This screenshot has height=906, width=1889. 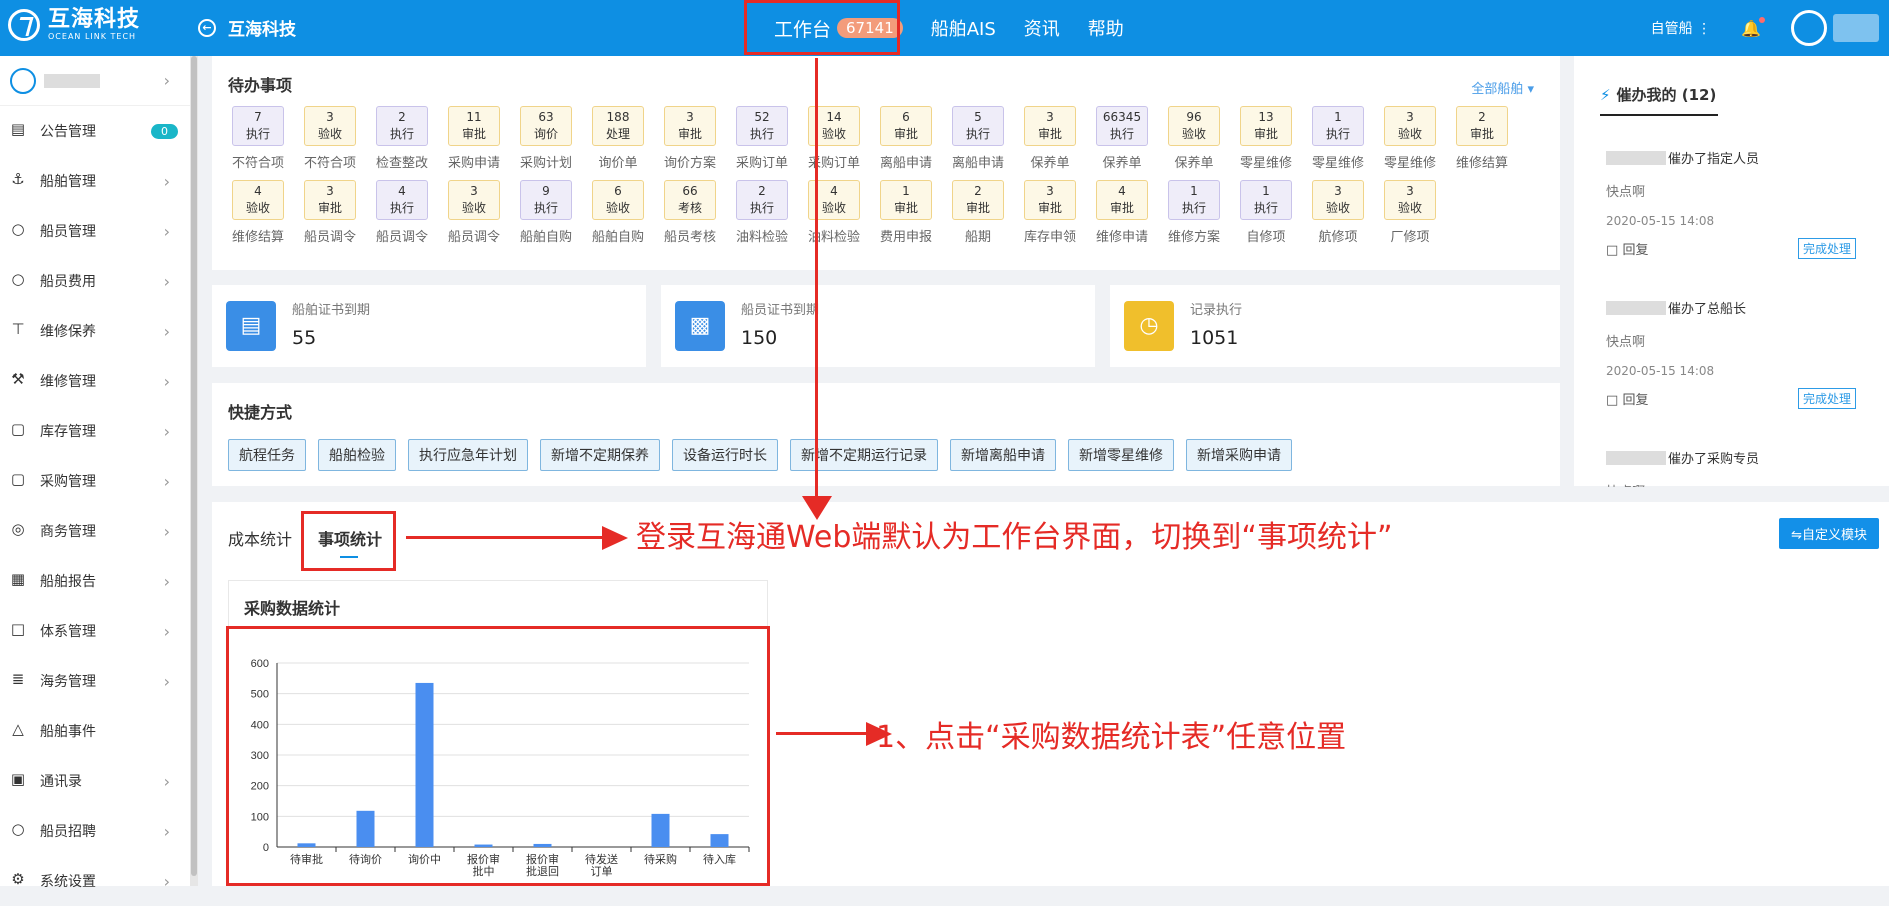 I want to click on stat-ship-cert: ▤ 船舶证书到期 55, so click(x=429, y=326).